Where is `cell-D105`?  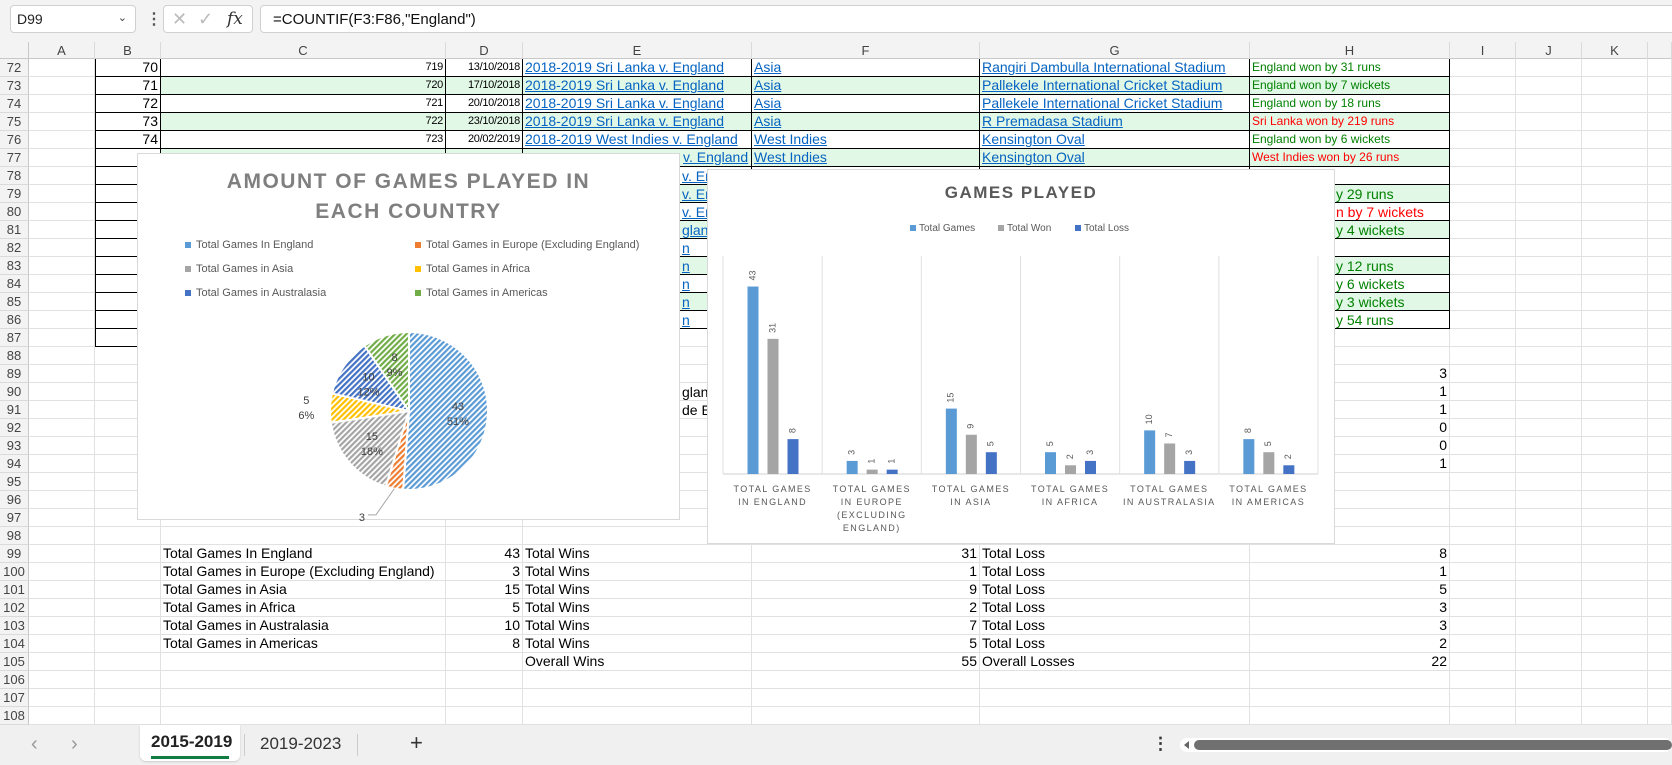 cell-D105 is located at coordinates (484, 662).